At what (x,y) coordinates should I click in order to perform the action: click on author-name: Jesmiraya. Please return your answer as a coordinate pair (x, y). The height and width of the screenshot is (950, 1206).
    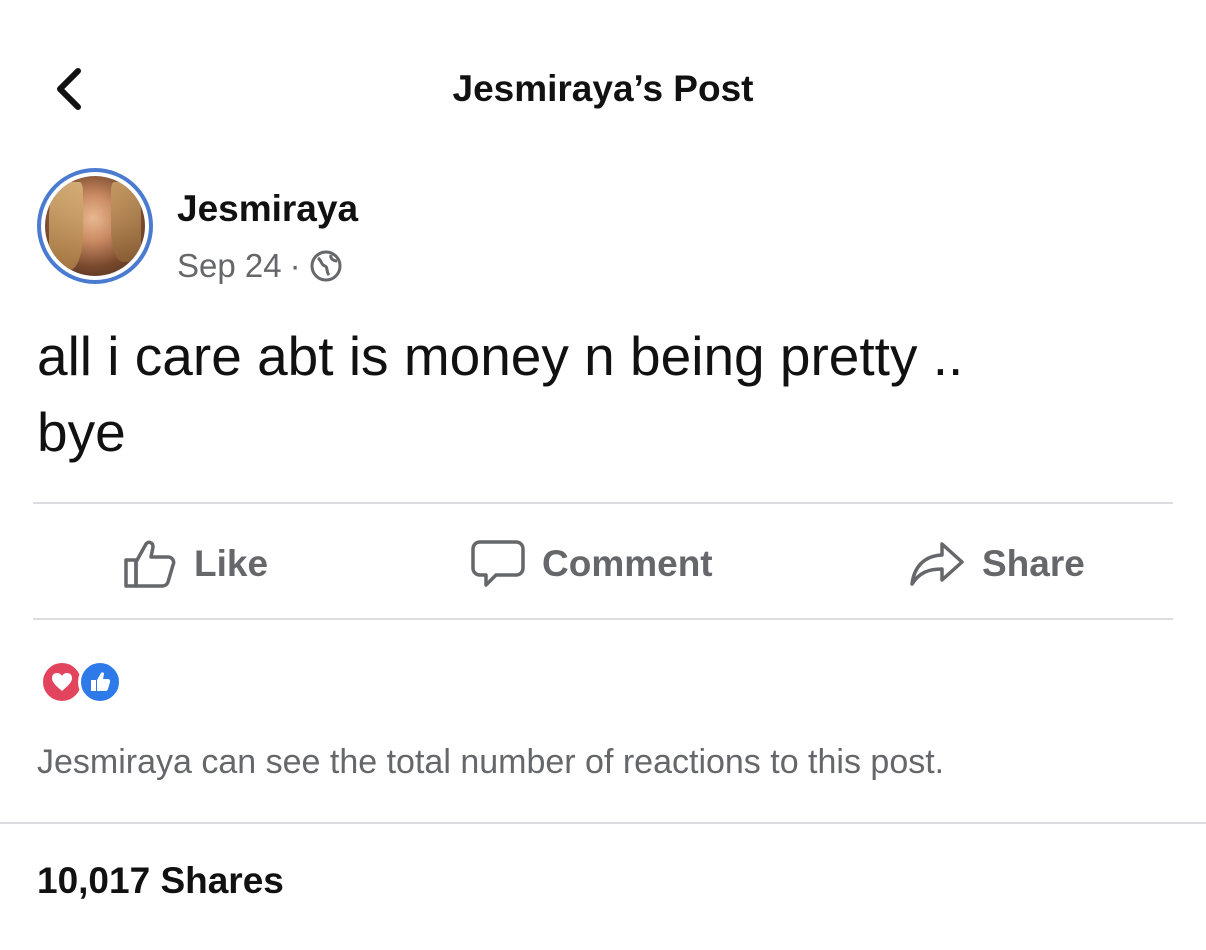
    Looking at the image, I should click on (267, 209).